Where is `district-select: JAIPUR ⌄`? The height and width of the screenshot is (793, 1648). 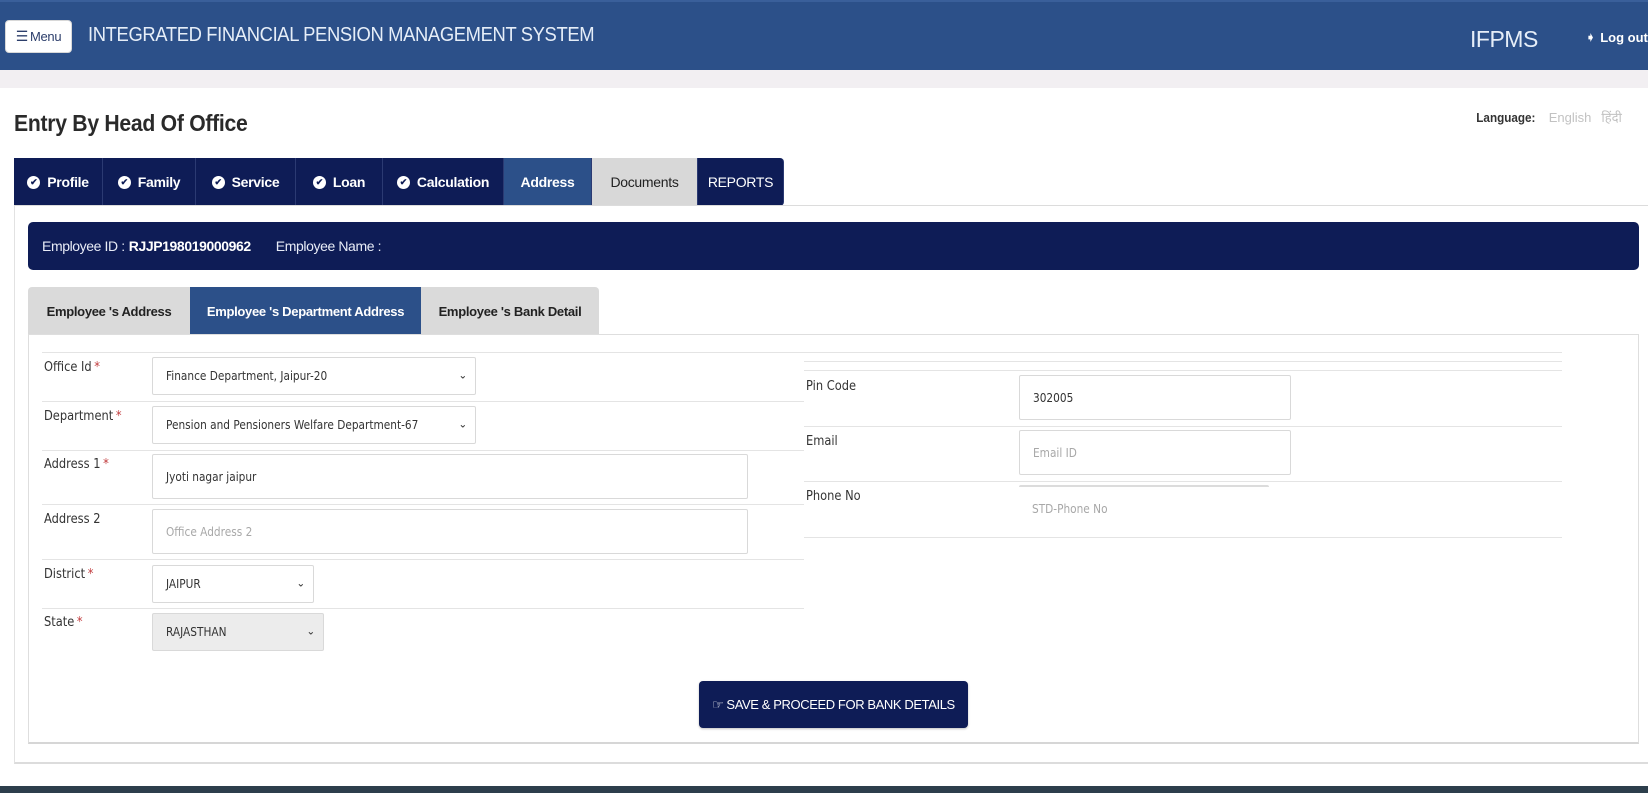 district-select: JAIPUR ⌄ is located at coordinates (233, 584).